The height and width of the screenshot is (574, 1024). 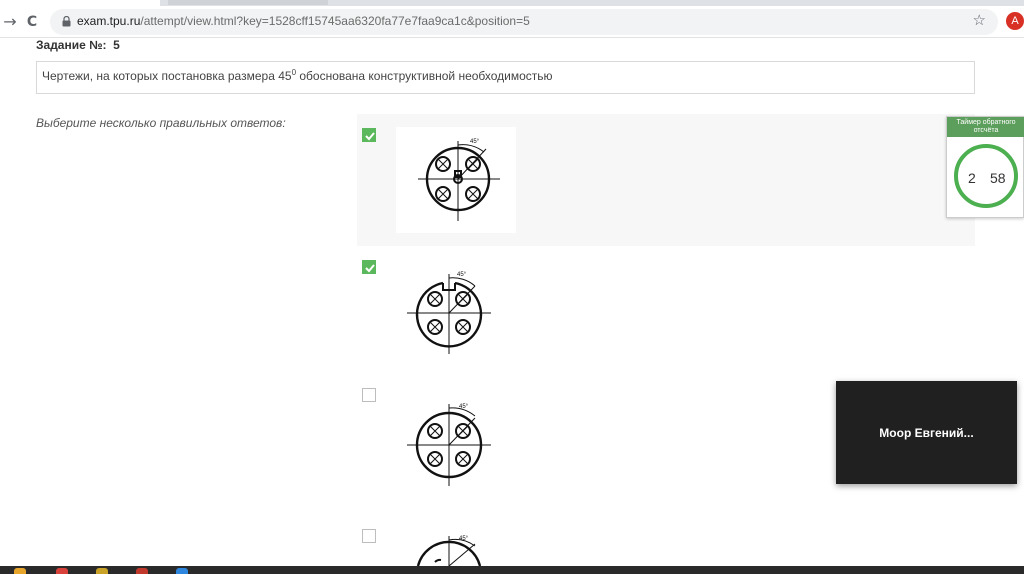 I want to click on task-number-label: Задание №: 5, so click(x=78, y=45).